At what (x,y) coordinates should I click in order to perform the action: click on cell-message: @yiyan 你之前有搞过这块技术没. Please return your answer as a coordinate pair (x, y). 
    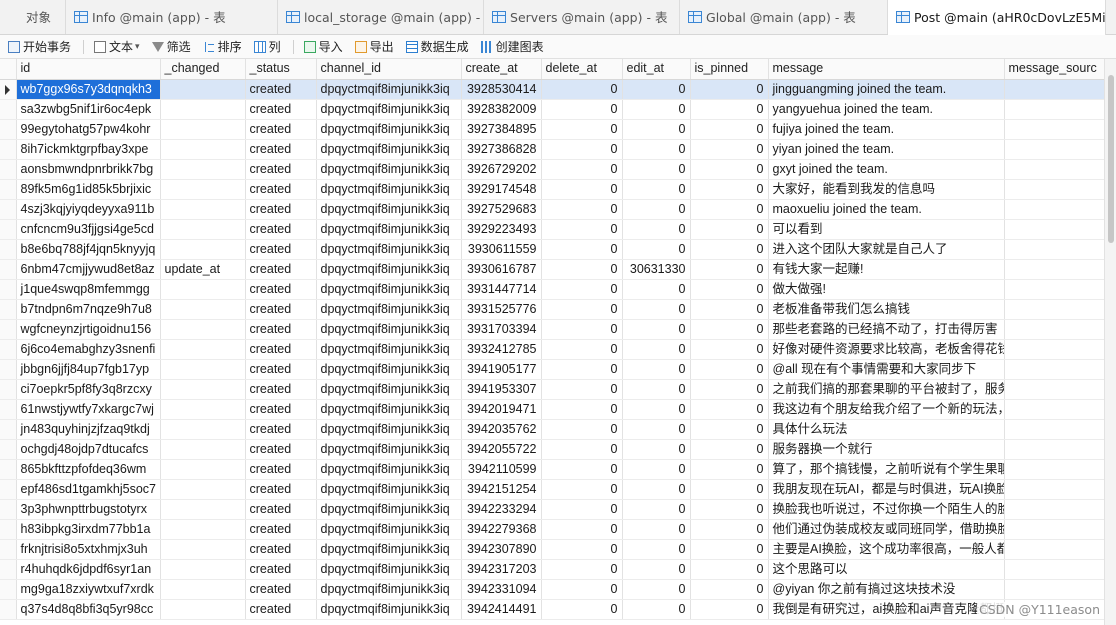
    Looking at the image, I should click on (886, 589).